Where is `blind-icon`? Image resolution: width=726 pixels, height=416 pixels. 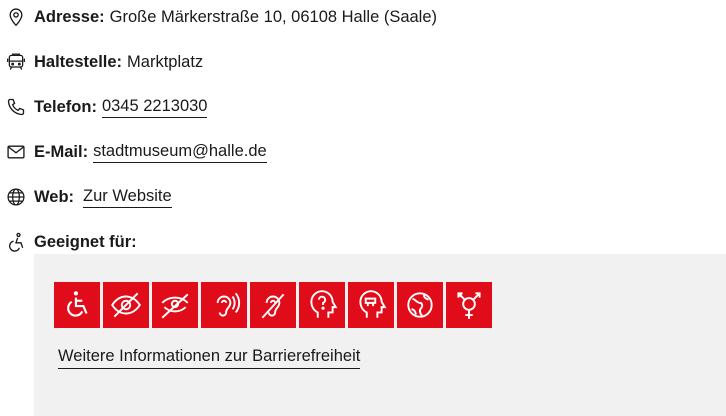 blind-icon is located at coordinates (175, 305).